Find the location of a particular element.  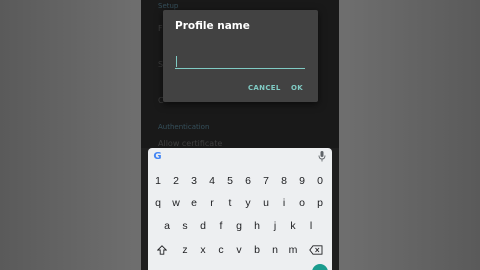

key-m: m is located at coordinates (293, 250).